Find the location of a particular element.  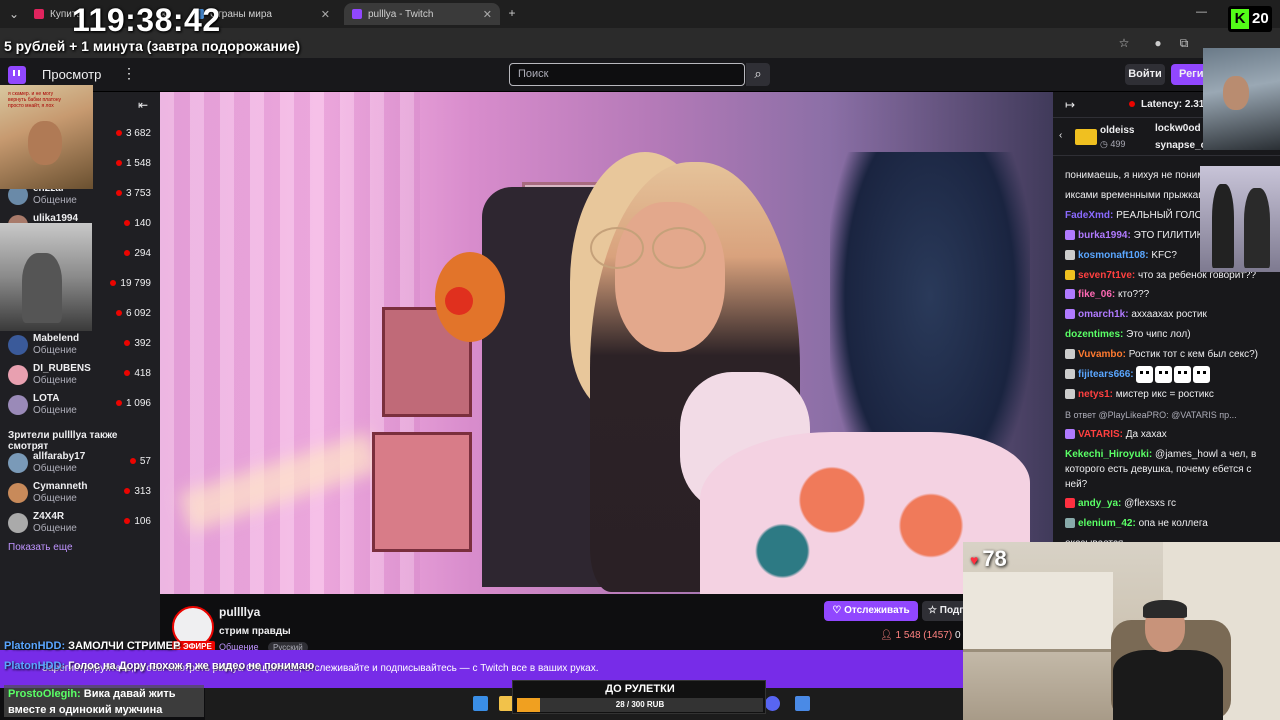

kick-logo-icon: K is located at coordinates (1240, 19).